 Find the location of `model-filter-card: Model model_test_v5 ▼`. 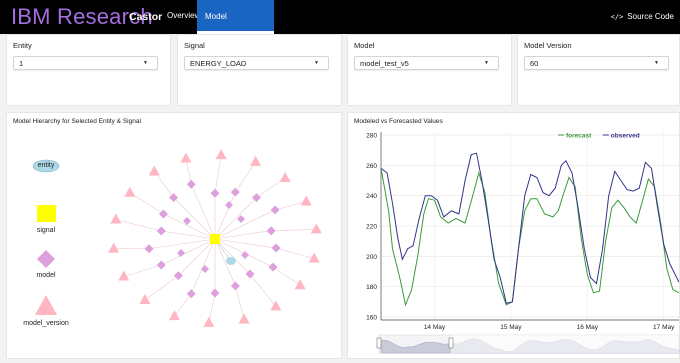

model-filter-card: Model model_test_v5 ▼ is located at coordinates (429, 70).